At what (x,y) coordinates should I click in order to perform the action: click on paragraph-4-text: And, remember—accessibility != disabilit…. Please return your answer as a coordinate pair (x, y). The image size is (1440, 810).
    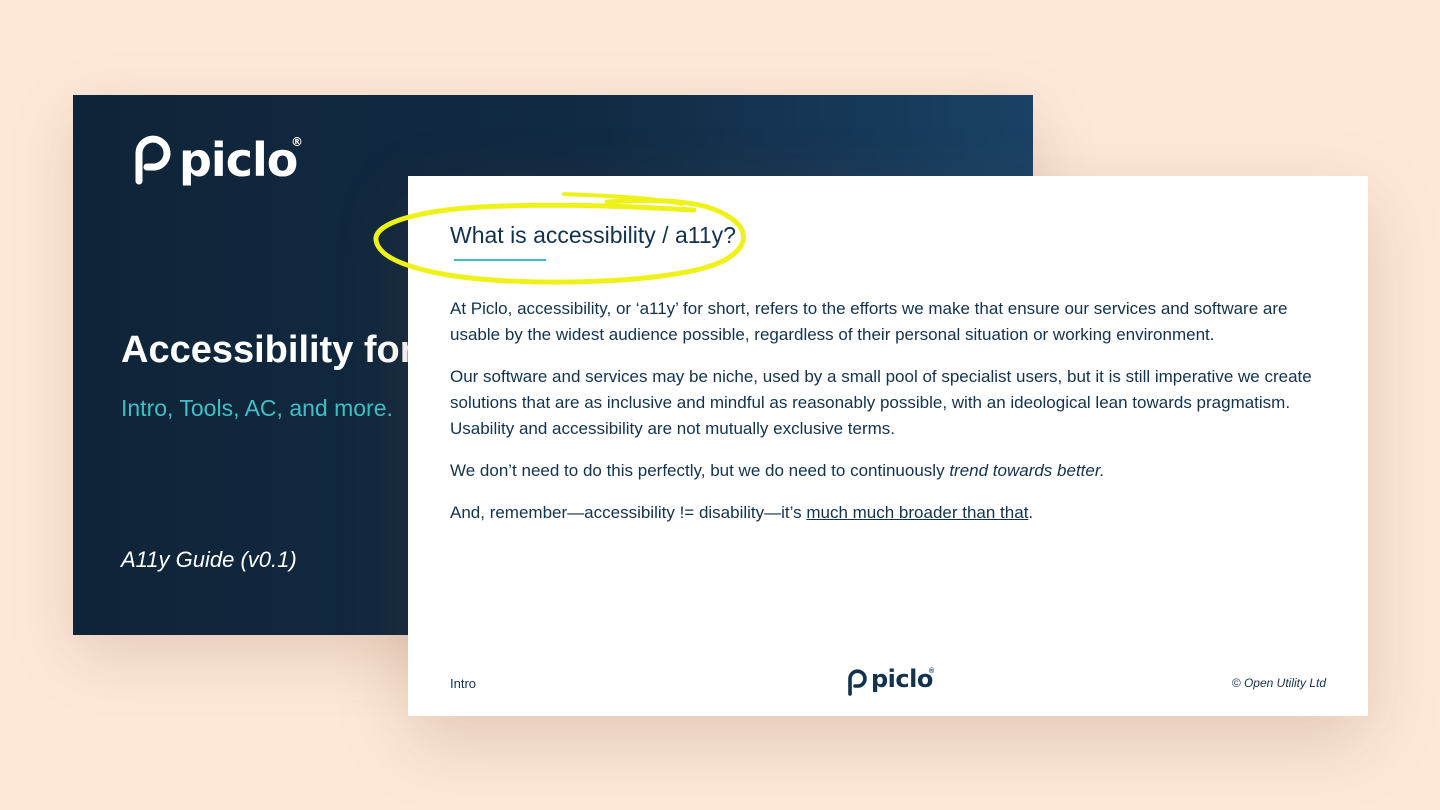
    Looking at the image, I should click on (628, 512).